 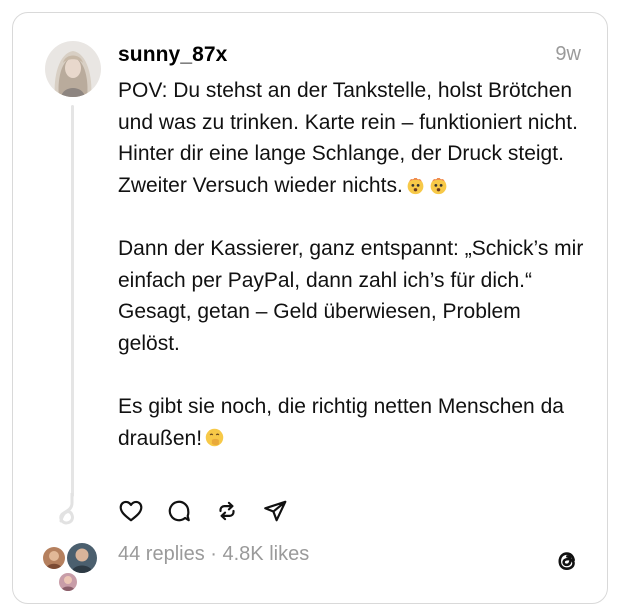 I want to click on hand-over-mouth-emoji-icon, so click(x=214, y=437).